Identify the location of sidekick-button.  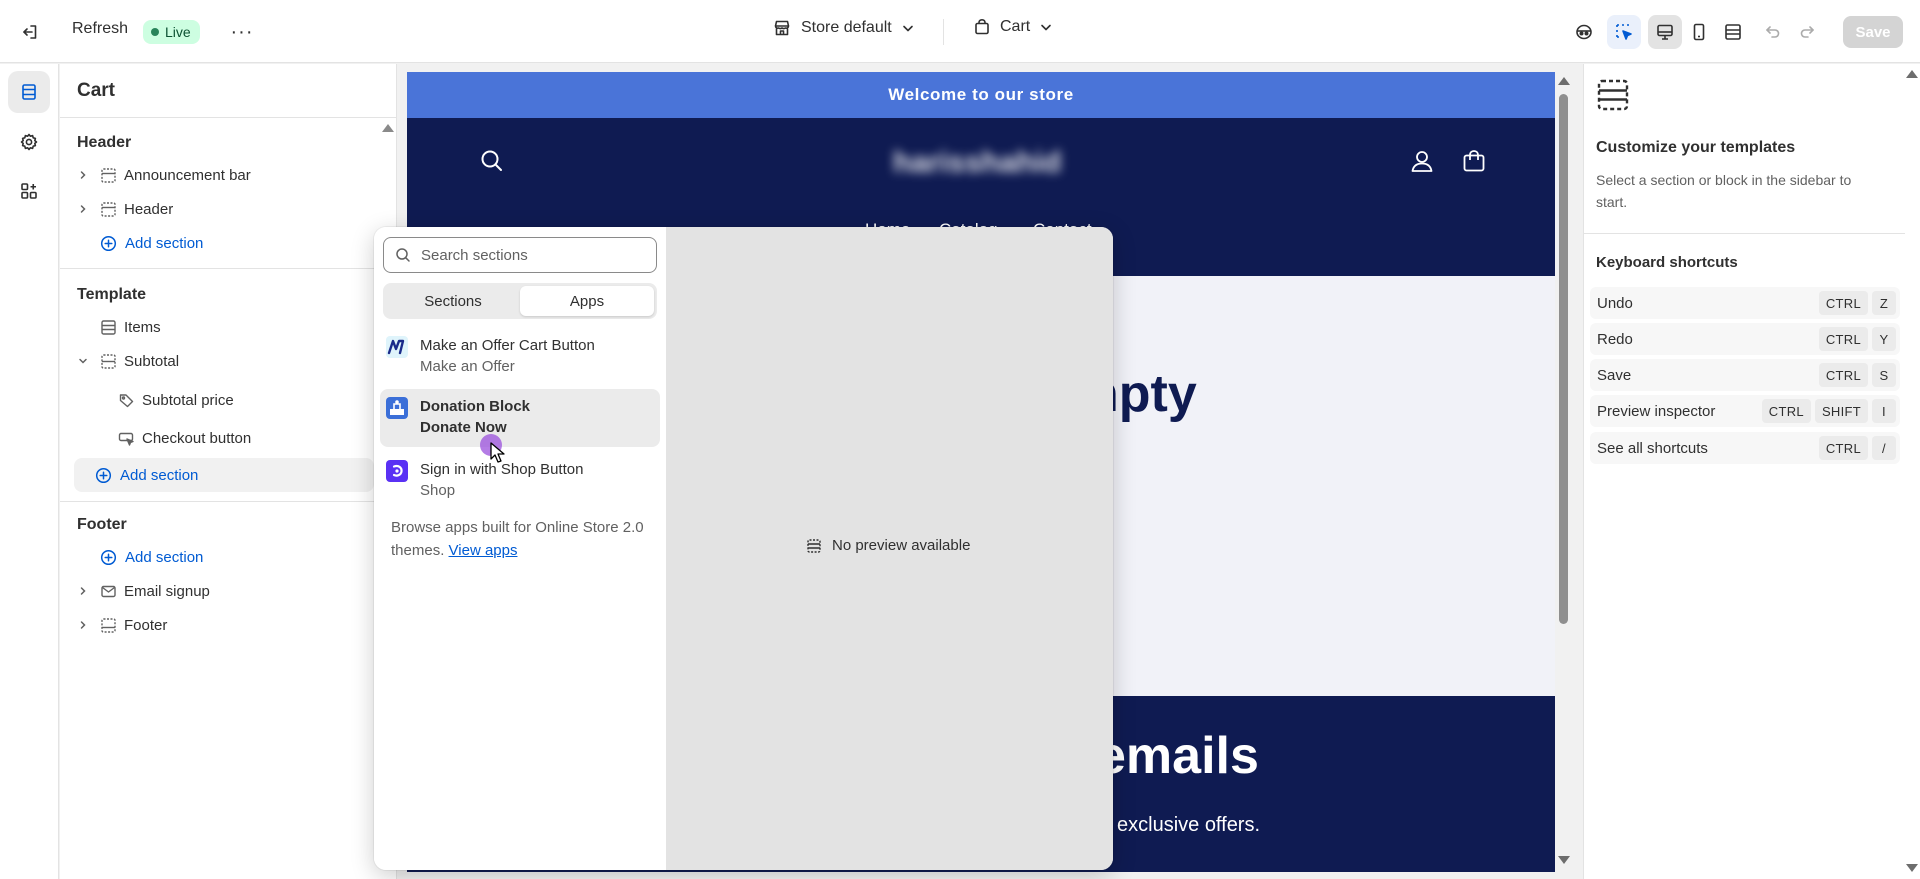
(1584, 32).